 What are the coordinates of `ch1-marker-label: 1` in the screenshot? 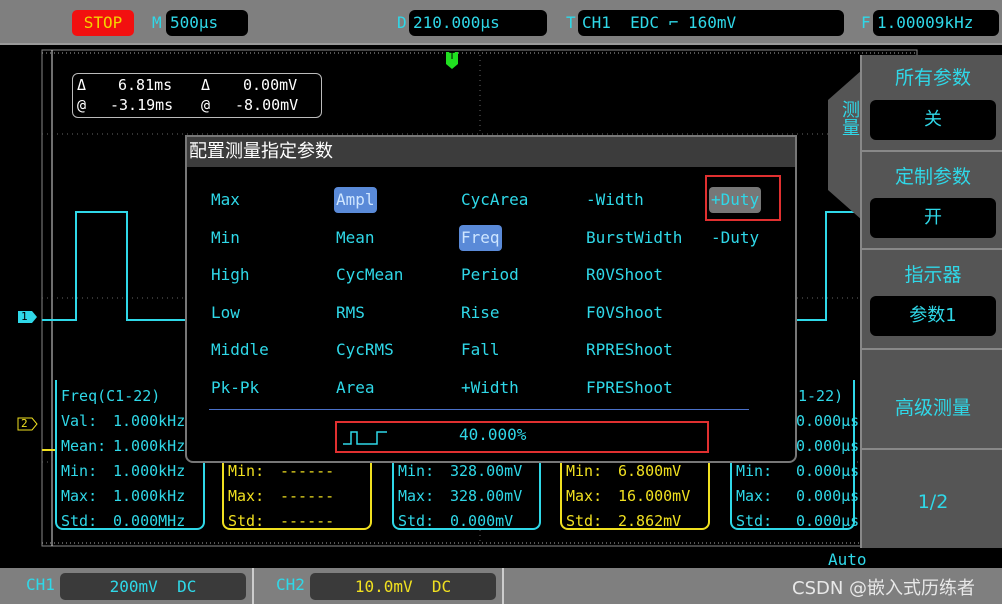 It's located at (24, 316).